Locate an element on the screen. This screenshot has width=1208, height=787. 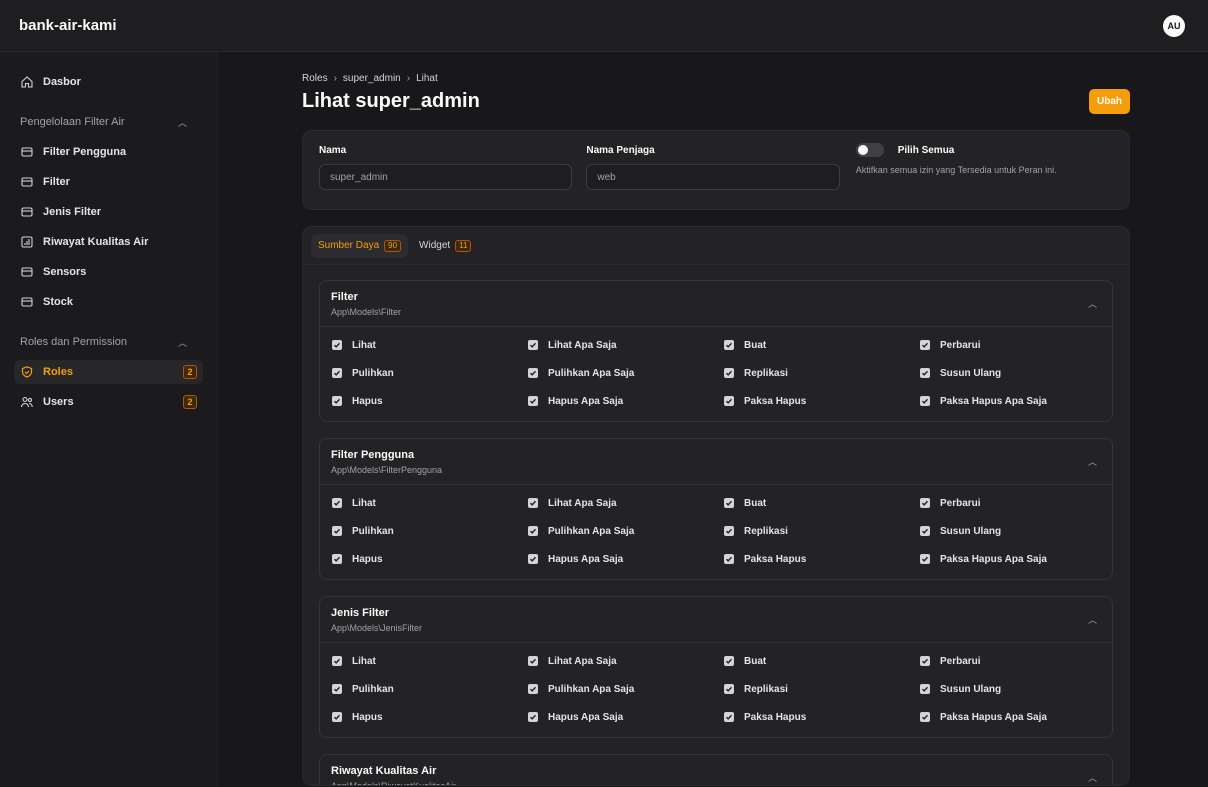
app-title: bank-air-kami is located at coordinates (68, 25).